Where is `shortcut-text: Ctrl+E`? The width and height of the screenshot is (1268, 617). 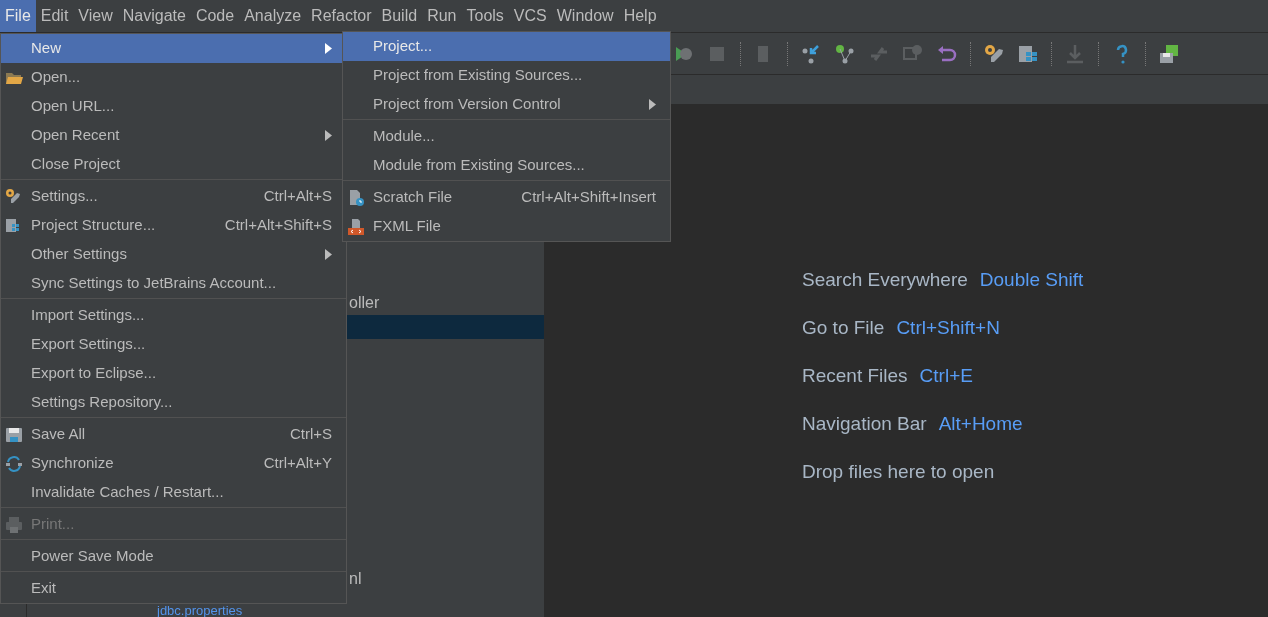
shortcut-text: Ctrl+E is located at coordinates (946, 375).